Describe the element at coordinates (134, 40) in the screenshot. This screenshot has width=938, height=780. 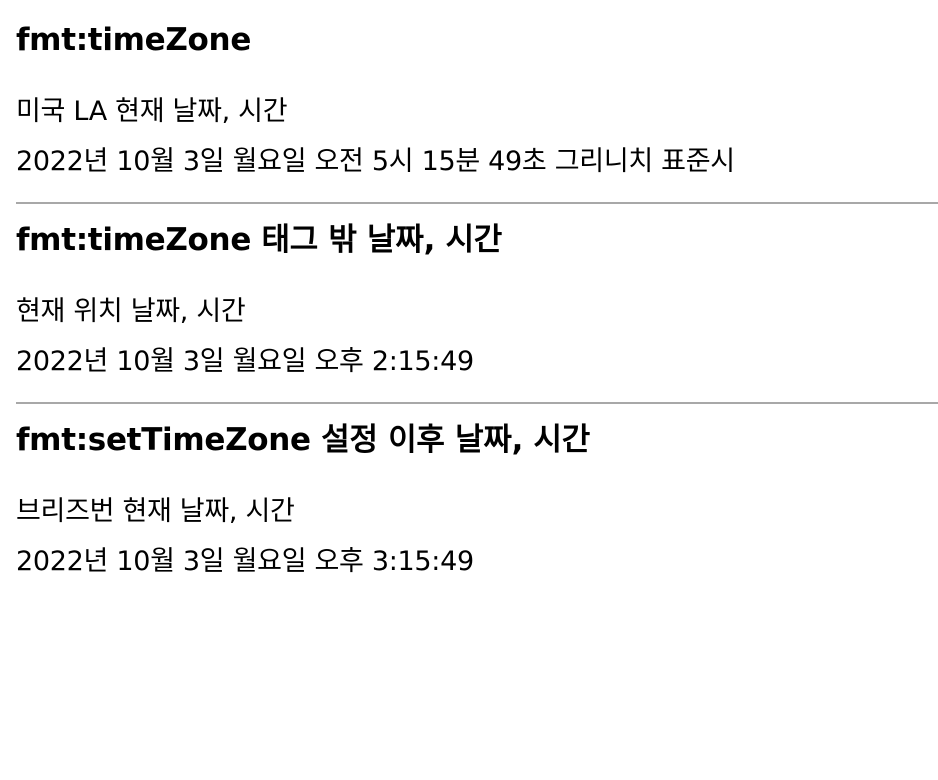
I see `section-heading: fmt:timeZone` at that location.